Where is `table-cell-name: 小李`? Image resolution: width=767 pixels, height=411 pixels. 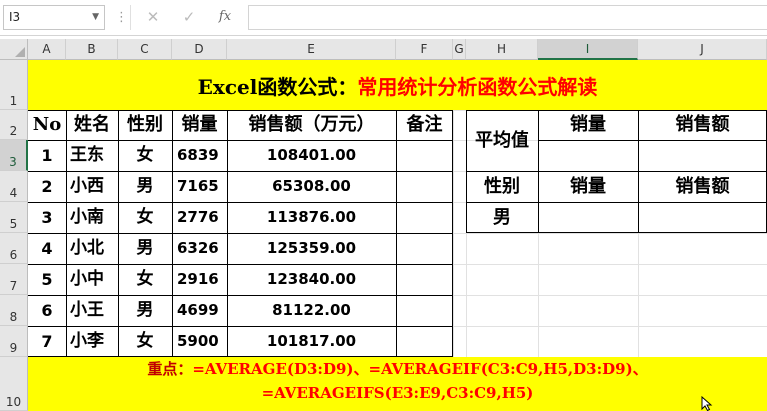 table-cell-name: 小李 is located at coordinates (92, 341).